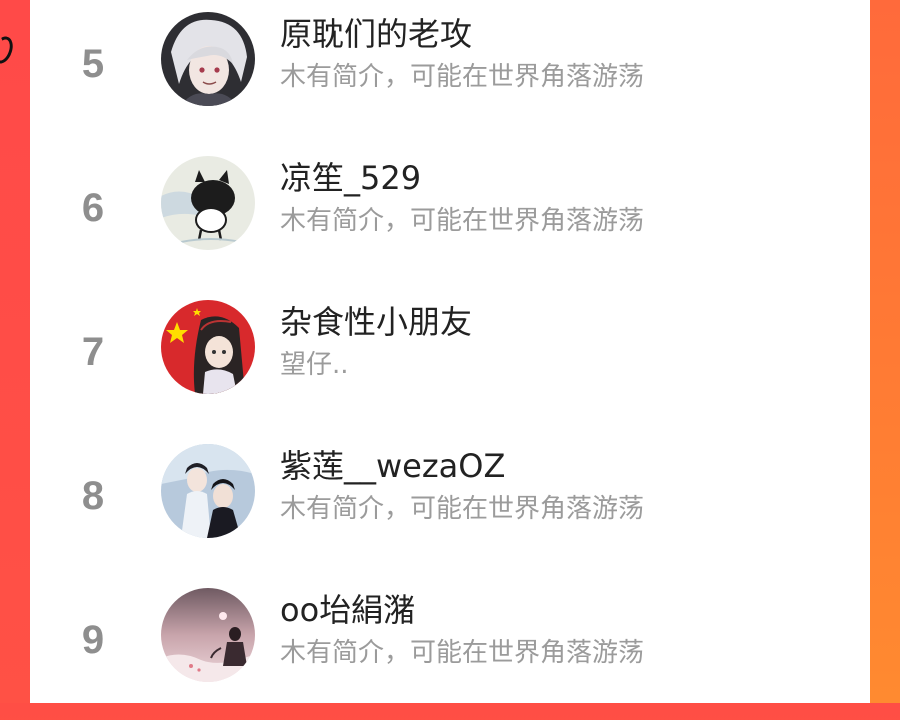  Describe the element at coordinates (393, 466) in the screenshot. I see `user-name: 紫莲__wezaOZ` at that location.